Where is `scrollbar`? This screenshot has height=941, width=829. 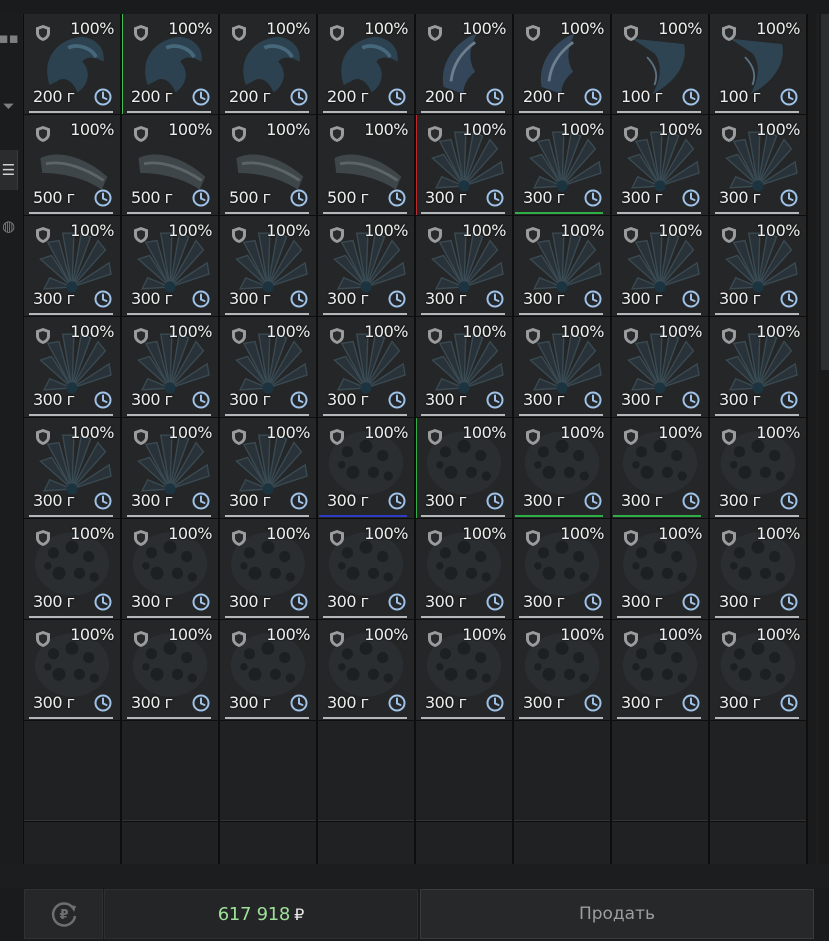
scrollbar is located at coordinates (824, 439).